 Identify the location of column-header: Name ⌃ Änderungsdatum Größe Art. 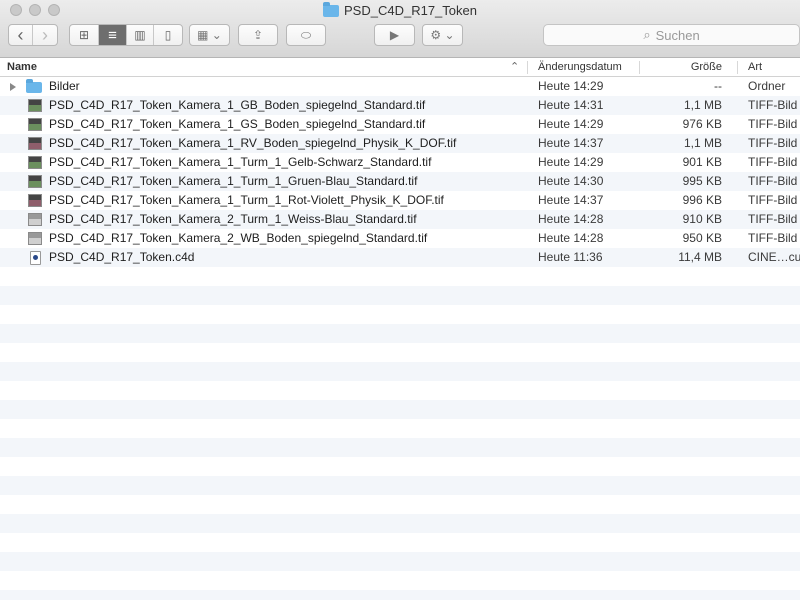
(400, 67).